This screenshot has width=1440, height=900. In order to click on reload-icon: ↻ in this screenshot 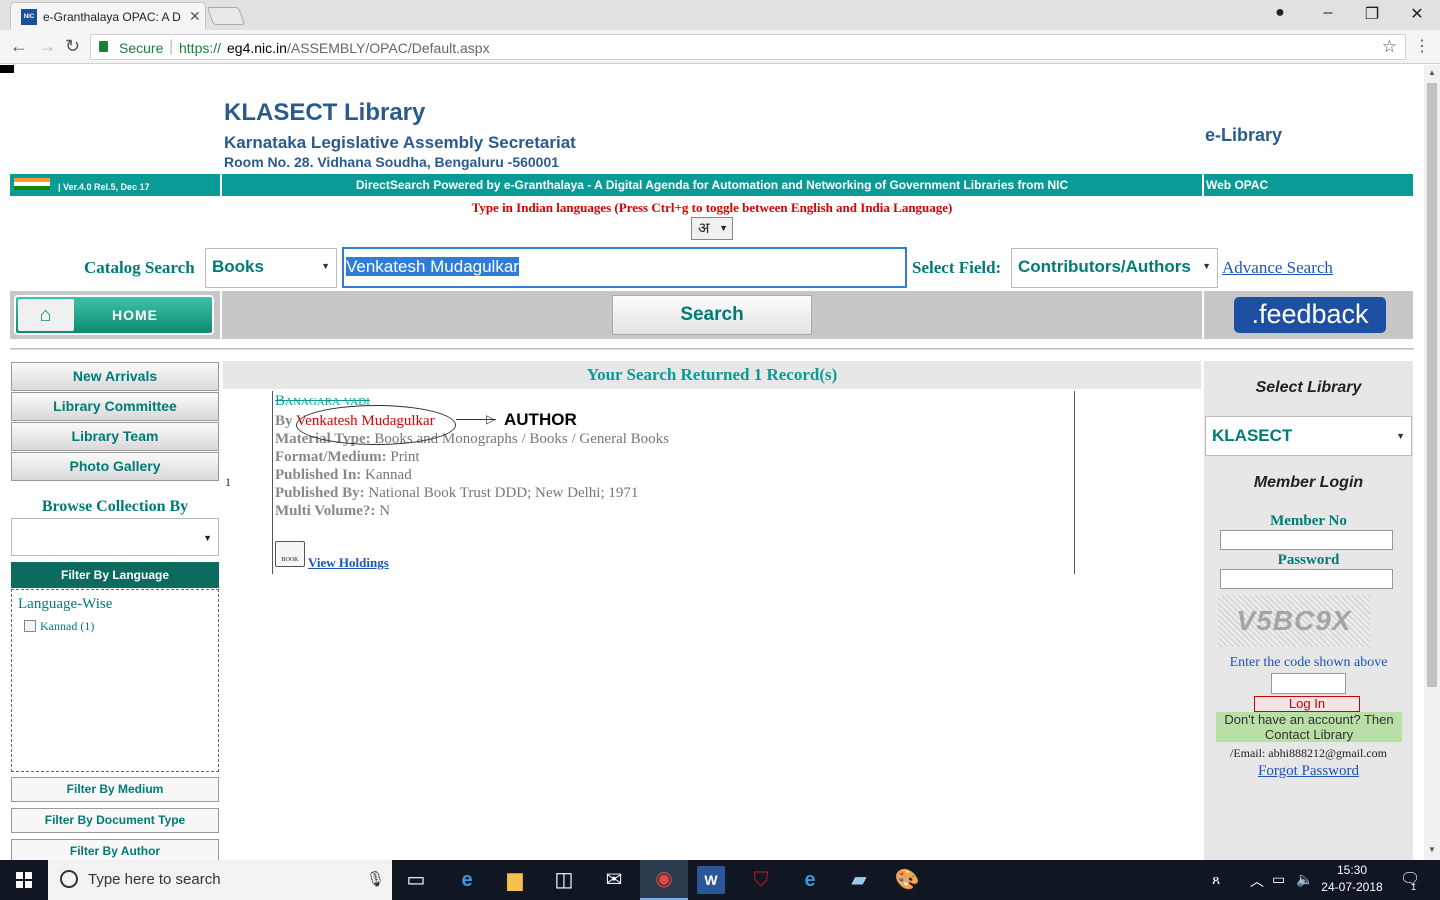, I will do `click(72, 46)`.